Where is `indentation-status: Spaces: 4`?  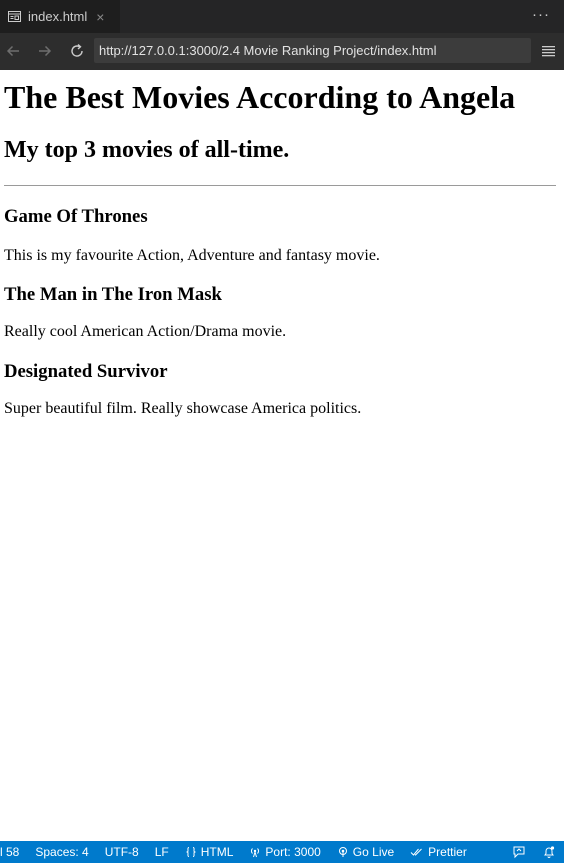
indentation-status: Spaces: 4 is located at coordinates (61, 852).